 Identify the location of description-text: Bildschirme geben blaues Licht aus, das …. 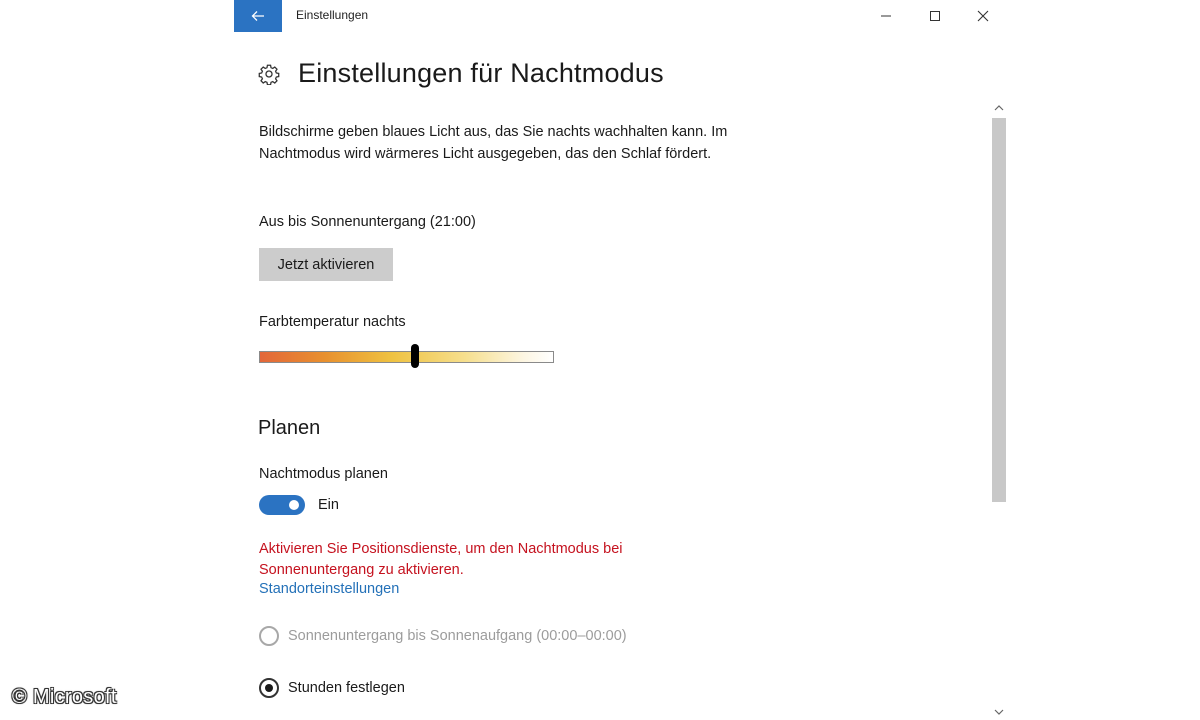
(493, 143).